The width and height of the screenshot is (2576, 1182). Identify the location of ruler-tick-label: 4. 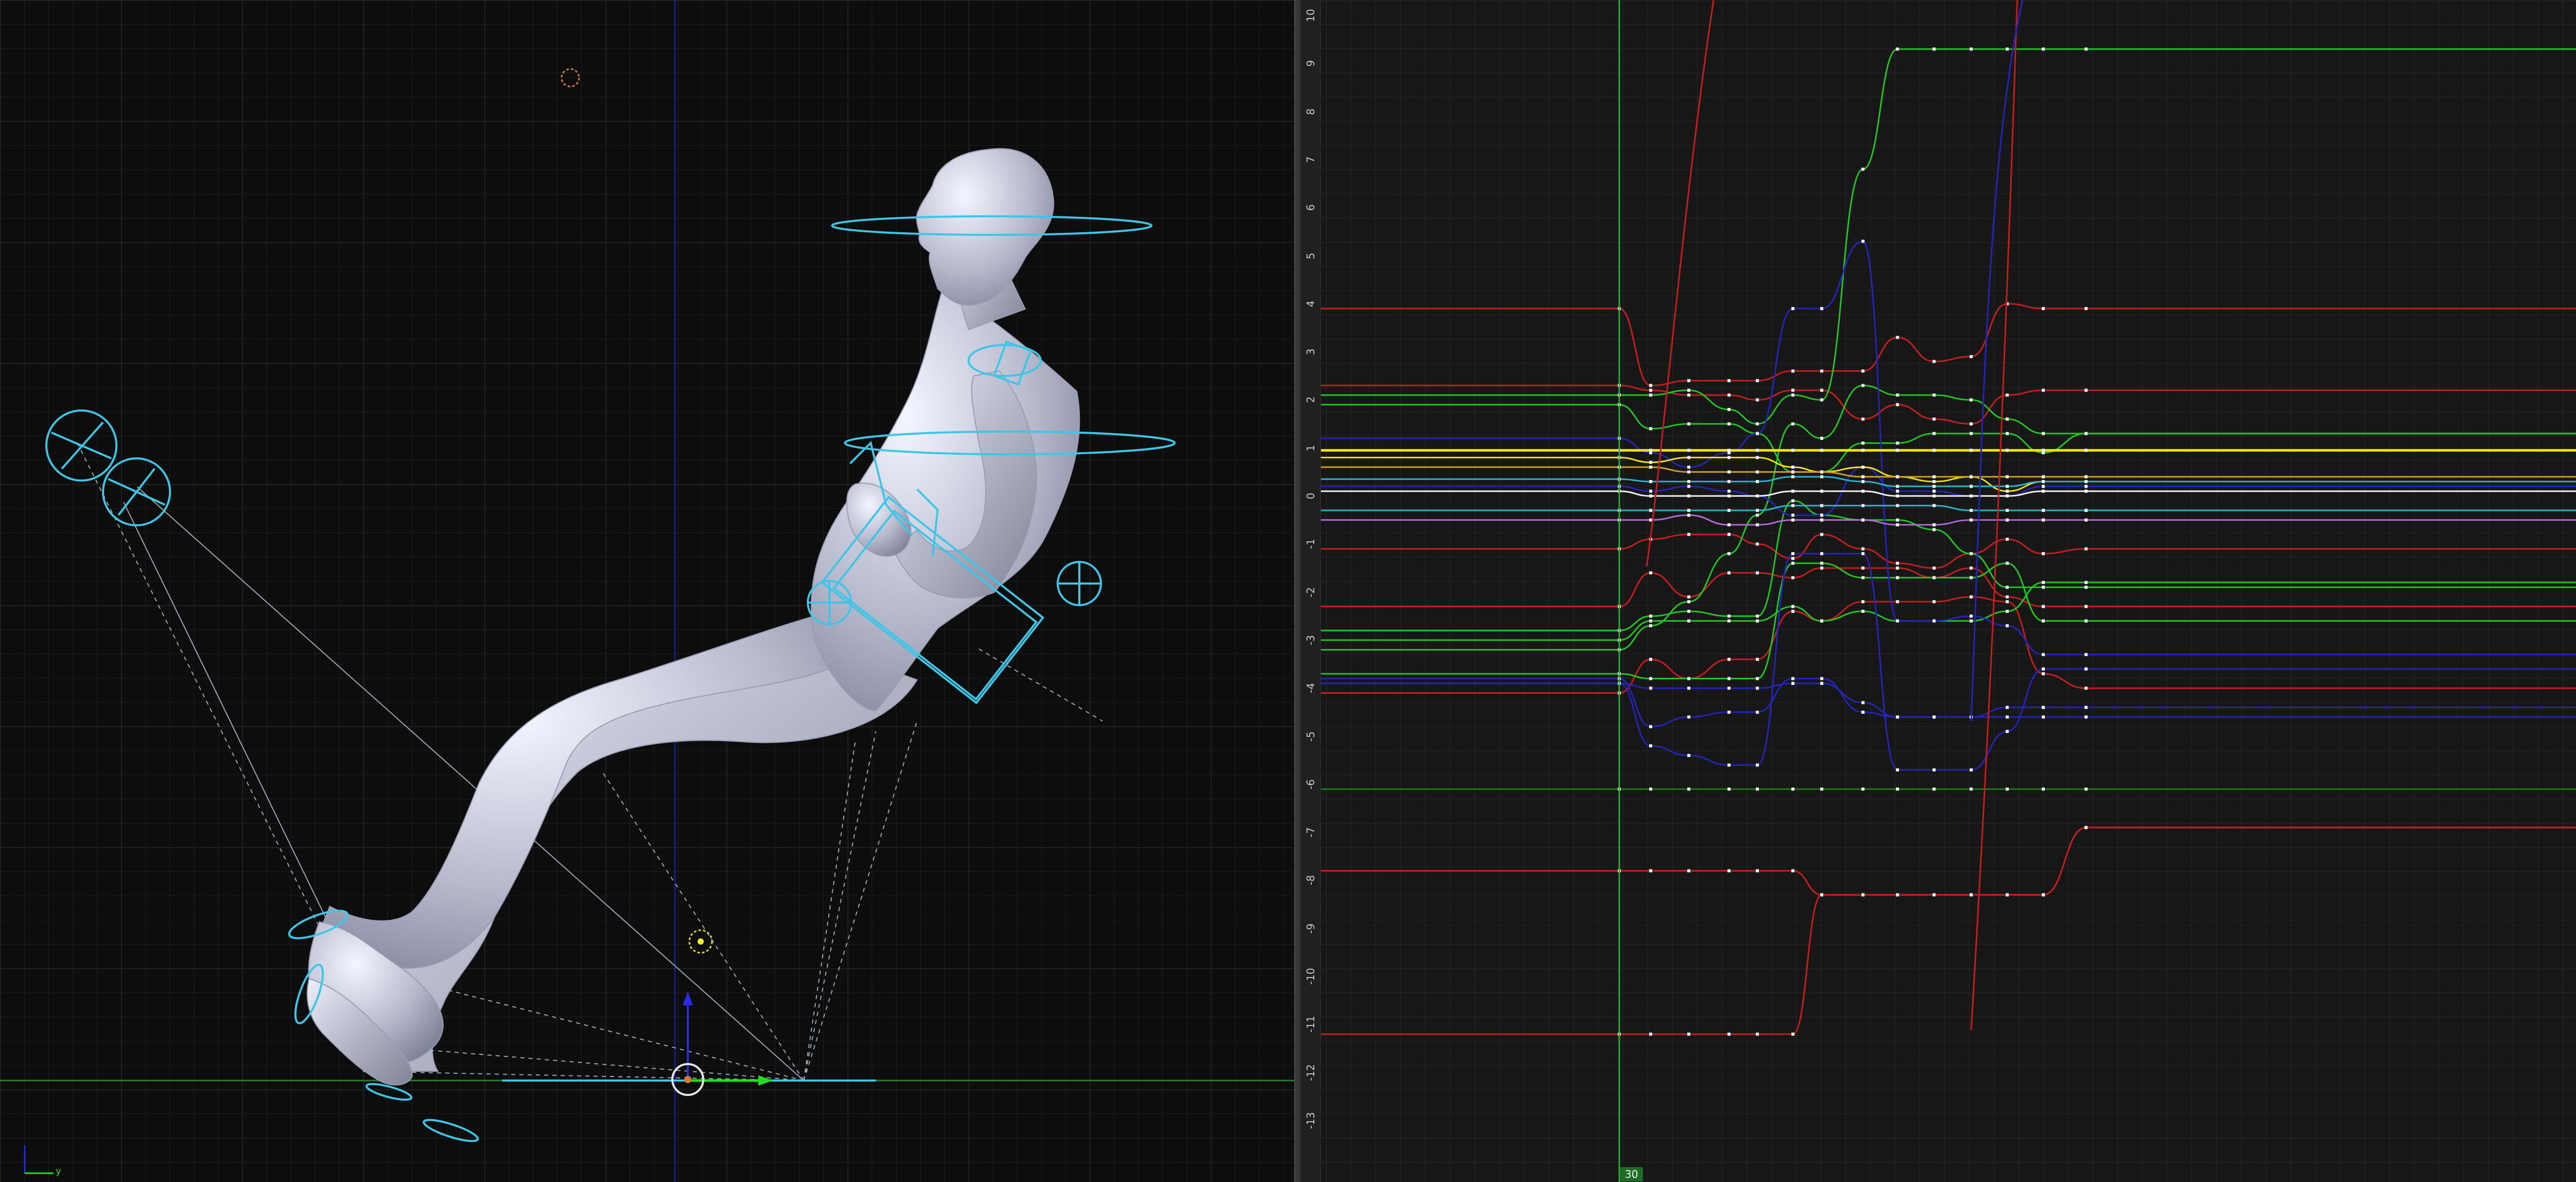
(1310, 303).